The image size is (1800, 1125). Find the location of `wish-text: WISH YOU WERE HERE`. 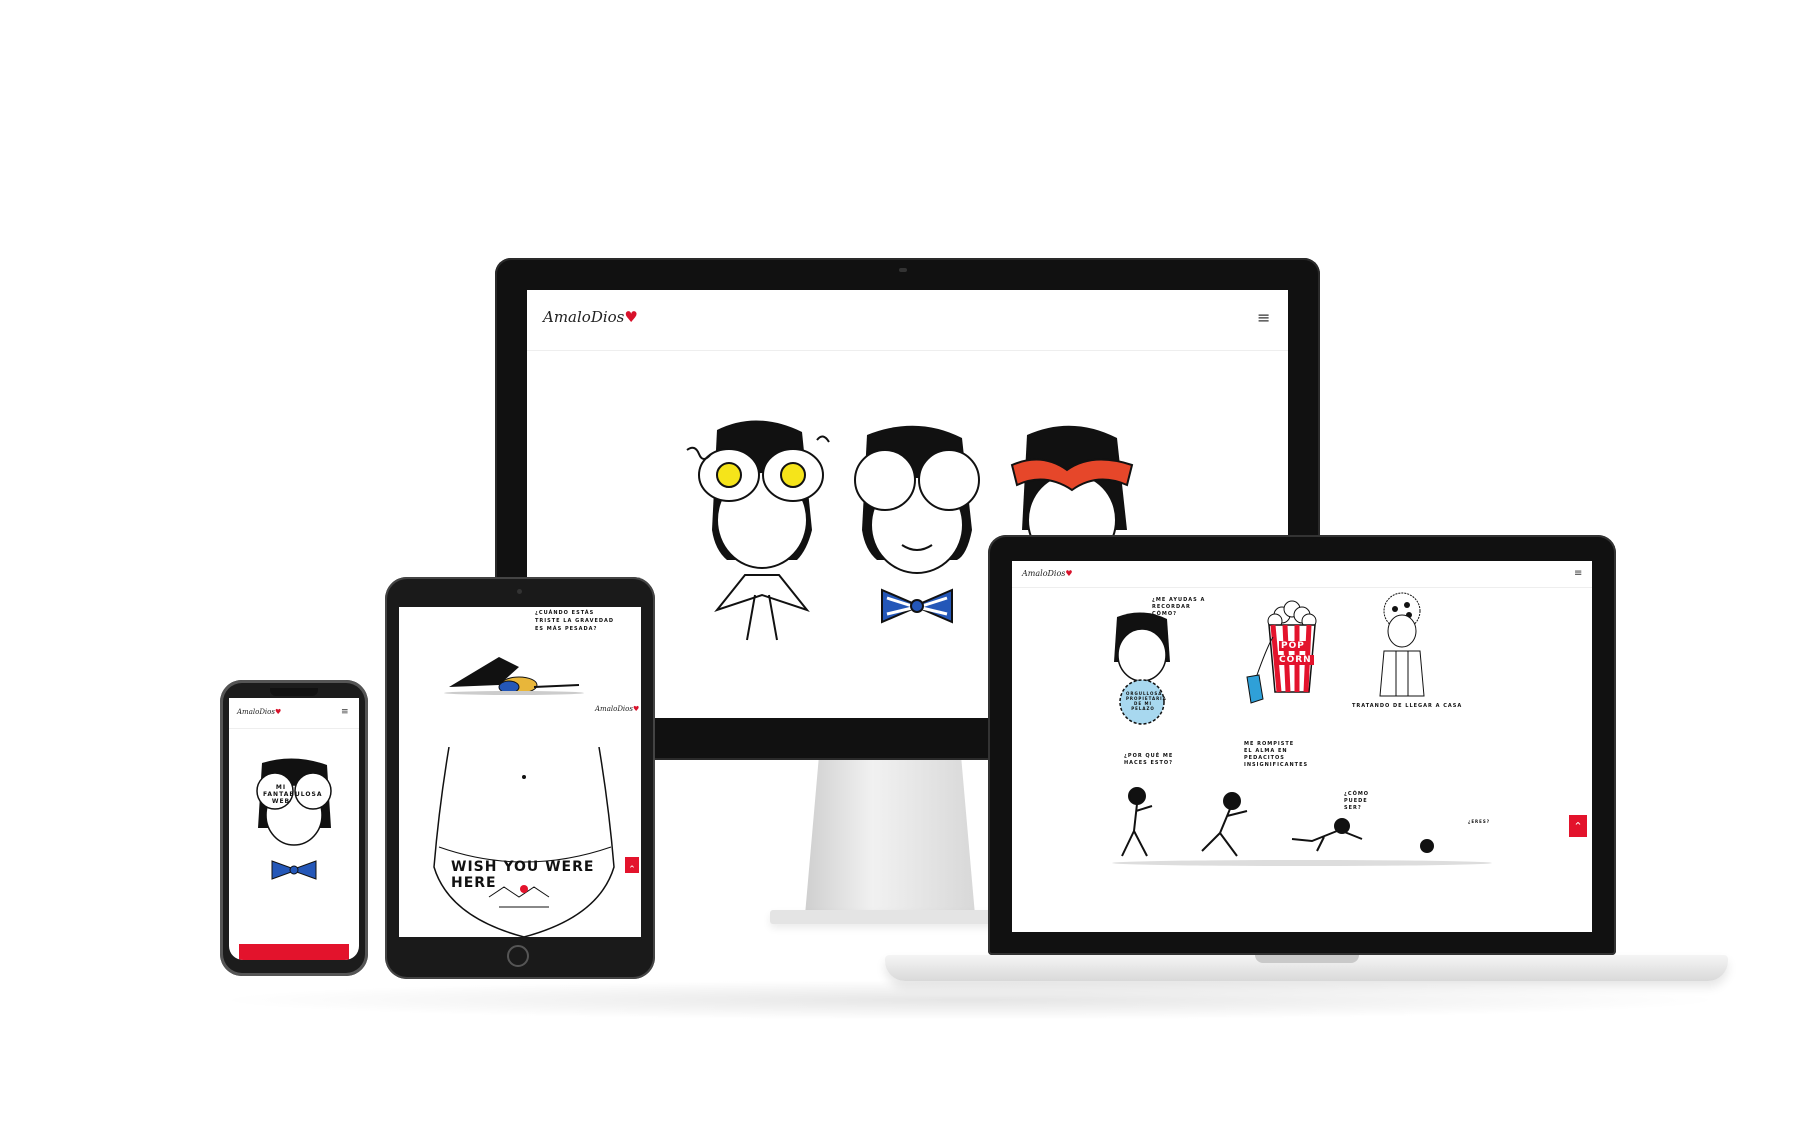

wish-text: WISH YOU WERE HERE is located at coordinates (523, 875).